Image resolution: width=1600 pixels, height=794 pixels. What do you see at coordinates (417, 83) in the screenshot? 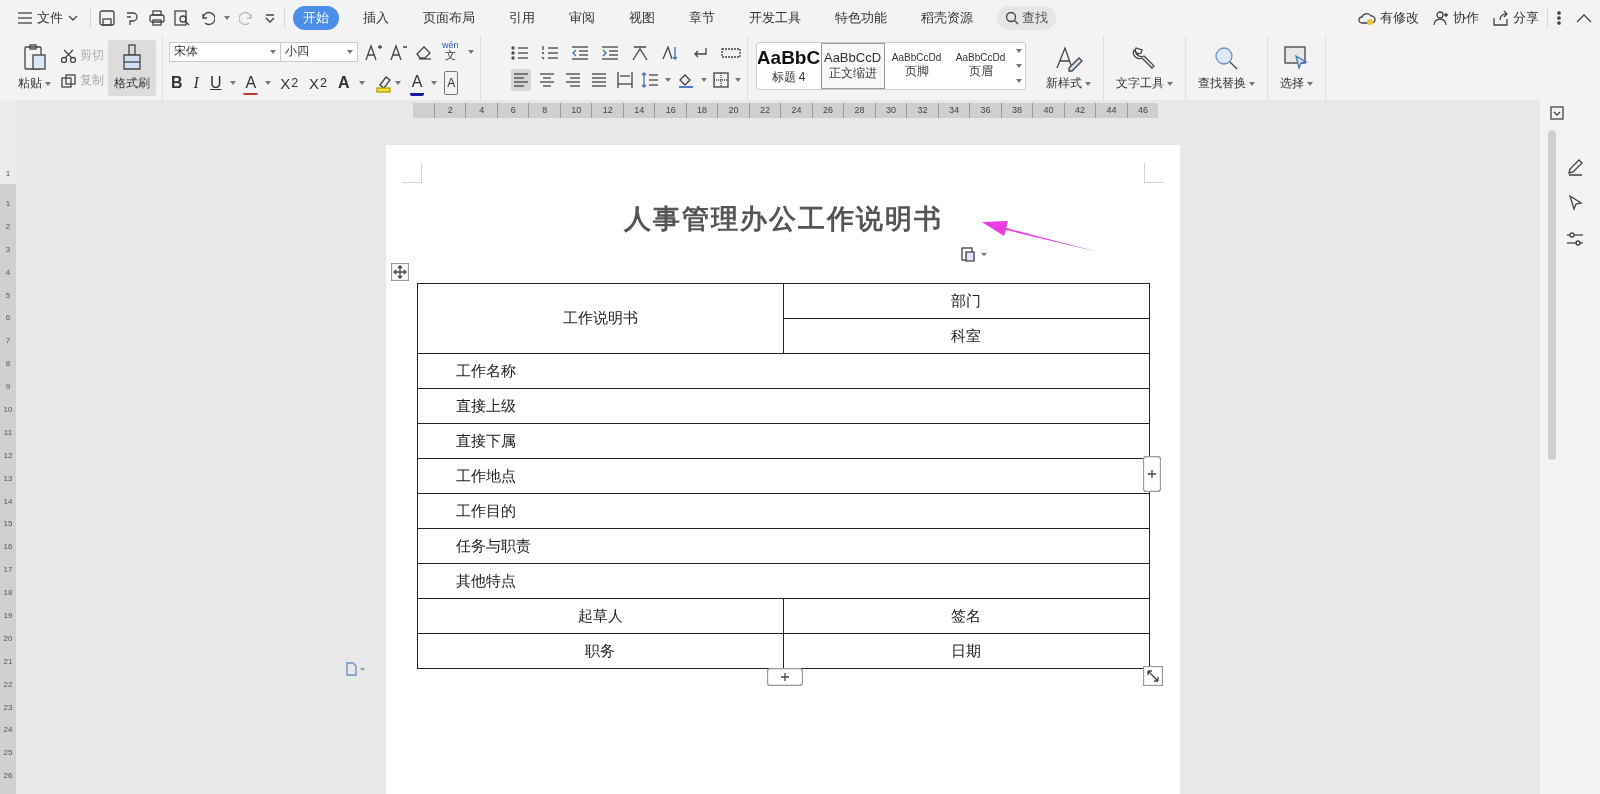
I see `font-color-button: A` at bounding box center [417, 83].